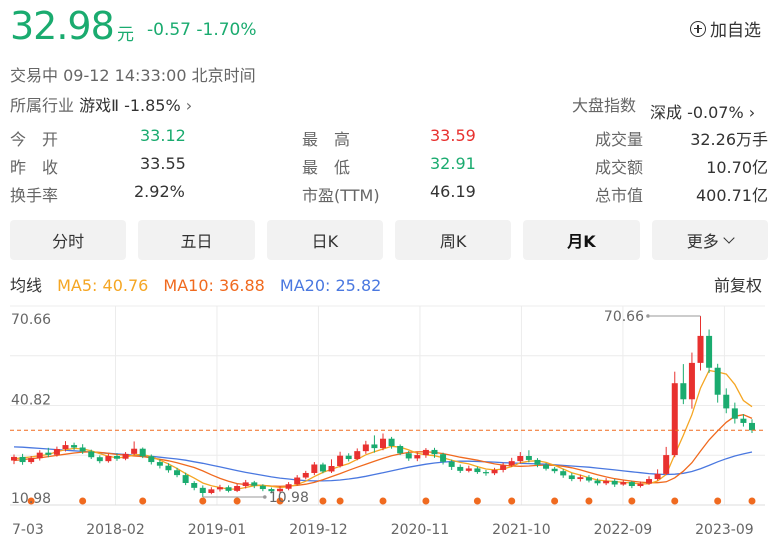  Describe the element at coordinates (453, 135) in the screenshot. I see `stat-value-high: 33.59` at that location.